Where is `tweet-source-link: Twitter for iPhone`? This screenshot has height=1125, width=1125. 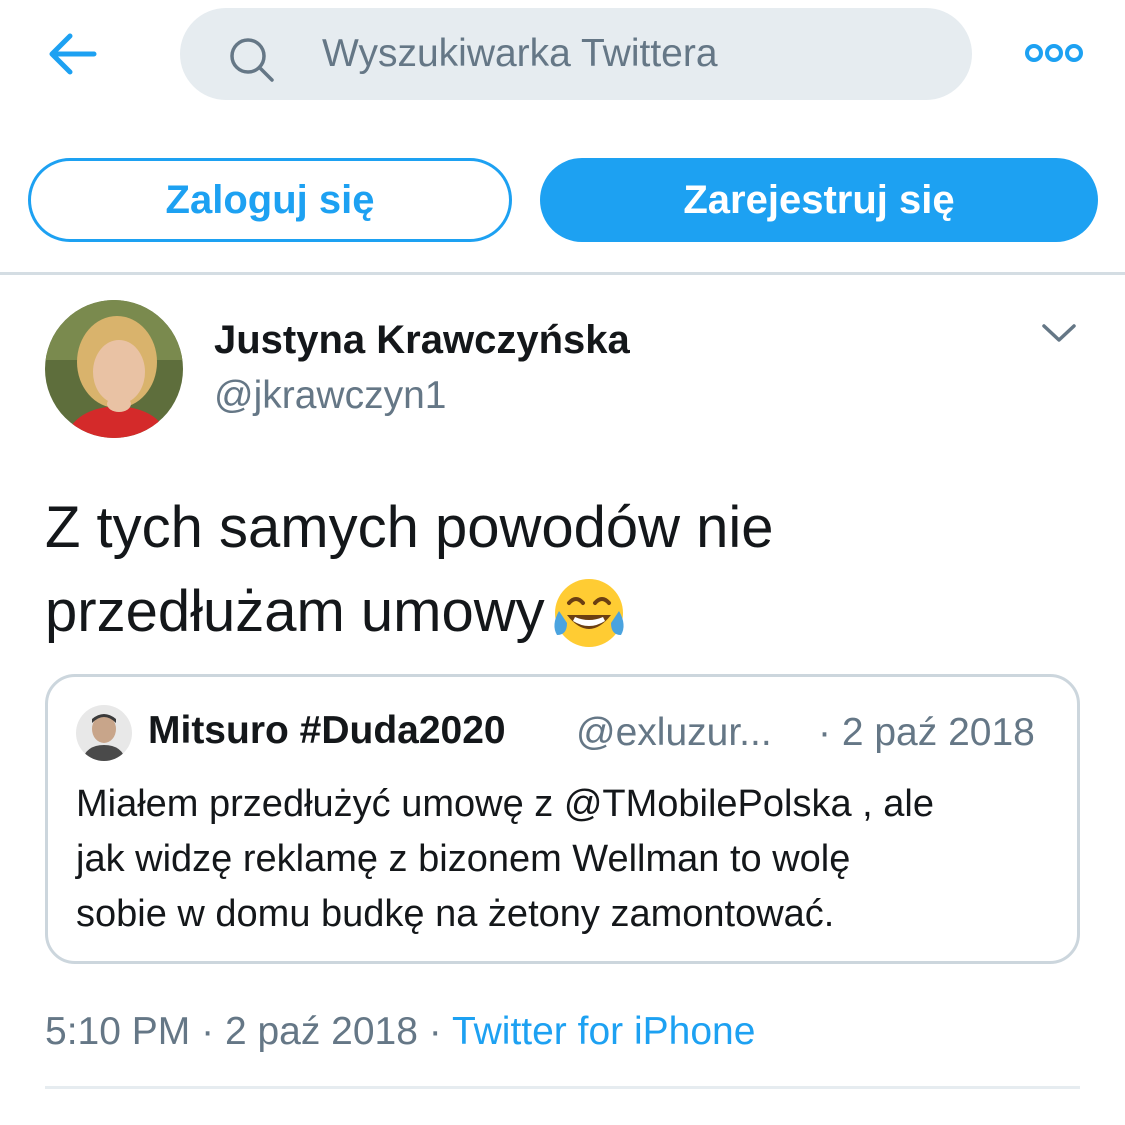
tweet-source-link: Twitter for iPhone is located at coordinates (603, 1031).